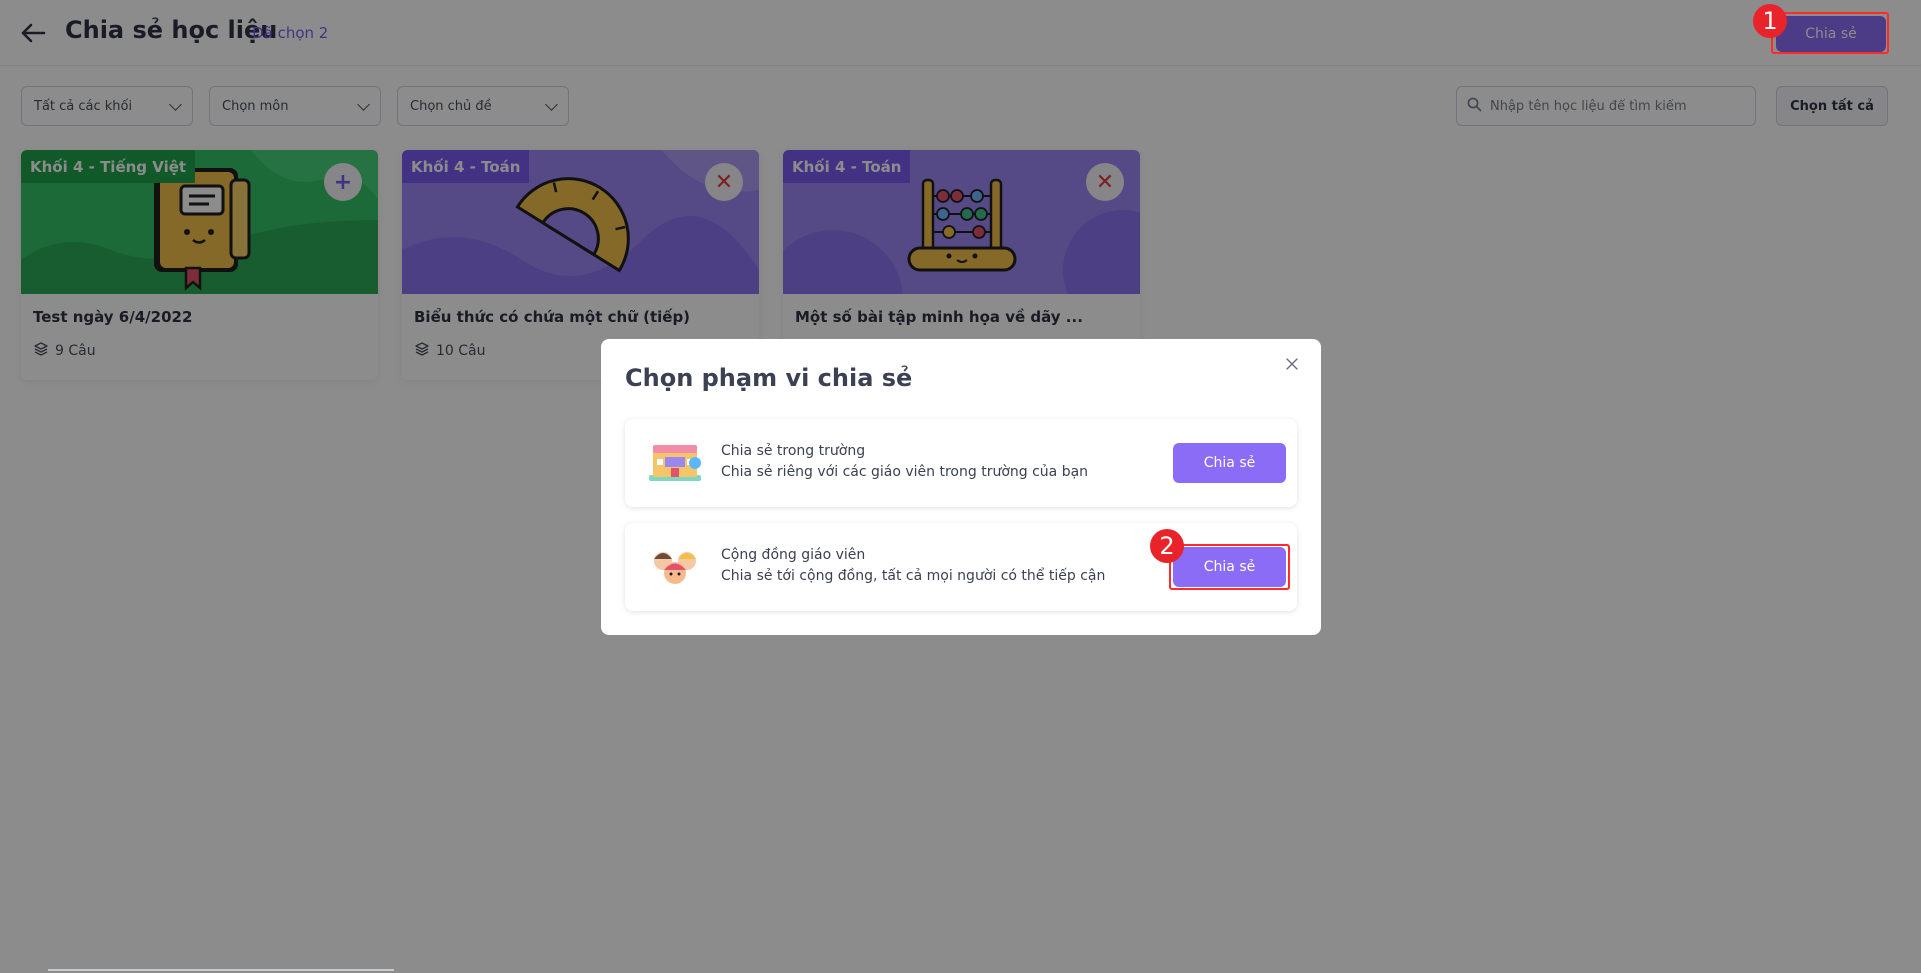  Describe the element at coordinates (1229, 463) in the screenshot. I see `share-school-button: Chia sẻ` at that location.